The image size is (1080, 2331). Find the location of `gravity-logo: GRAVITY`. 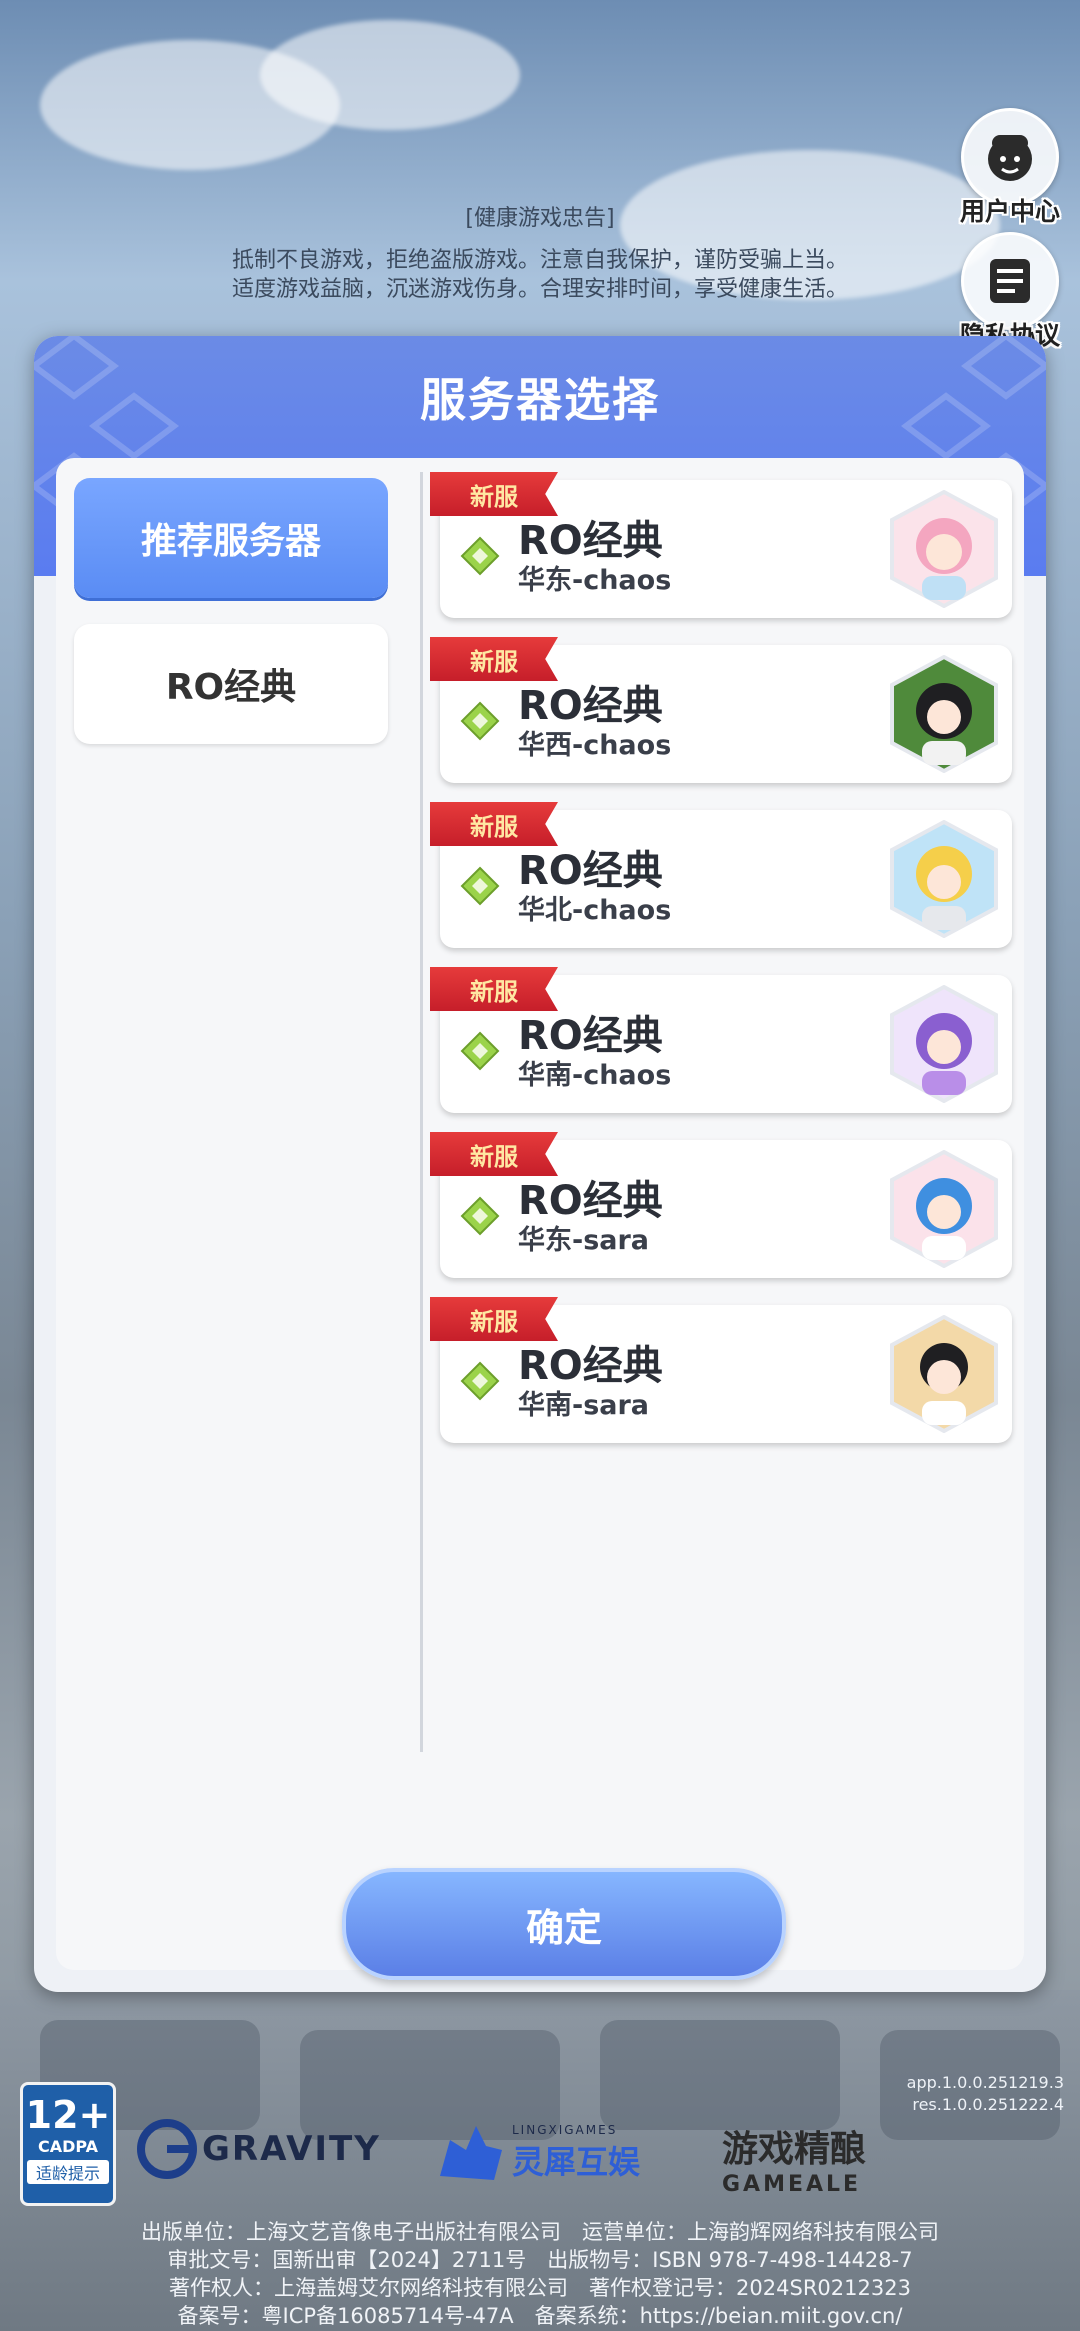

gravity-logo: GRAVITY is located at coordinates (258, 2149).